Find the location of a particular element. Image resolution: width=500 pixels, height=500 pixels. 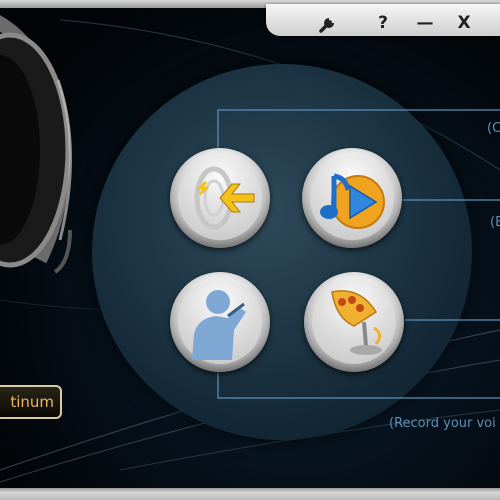

settings-button is located at coordinates (328, 23).